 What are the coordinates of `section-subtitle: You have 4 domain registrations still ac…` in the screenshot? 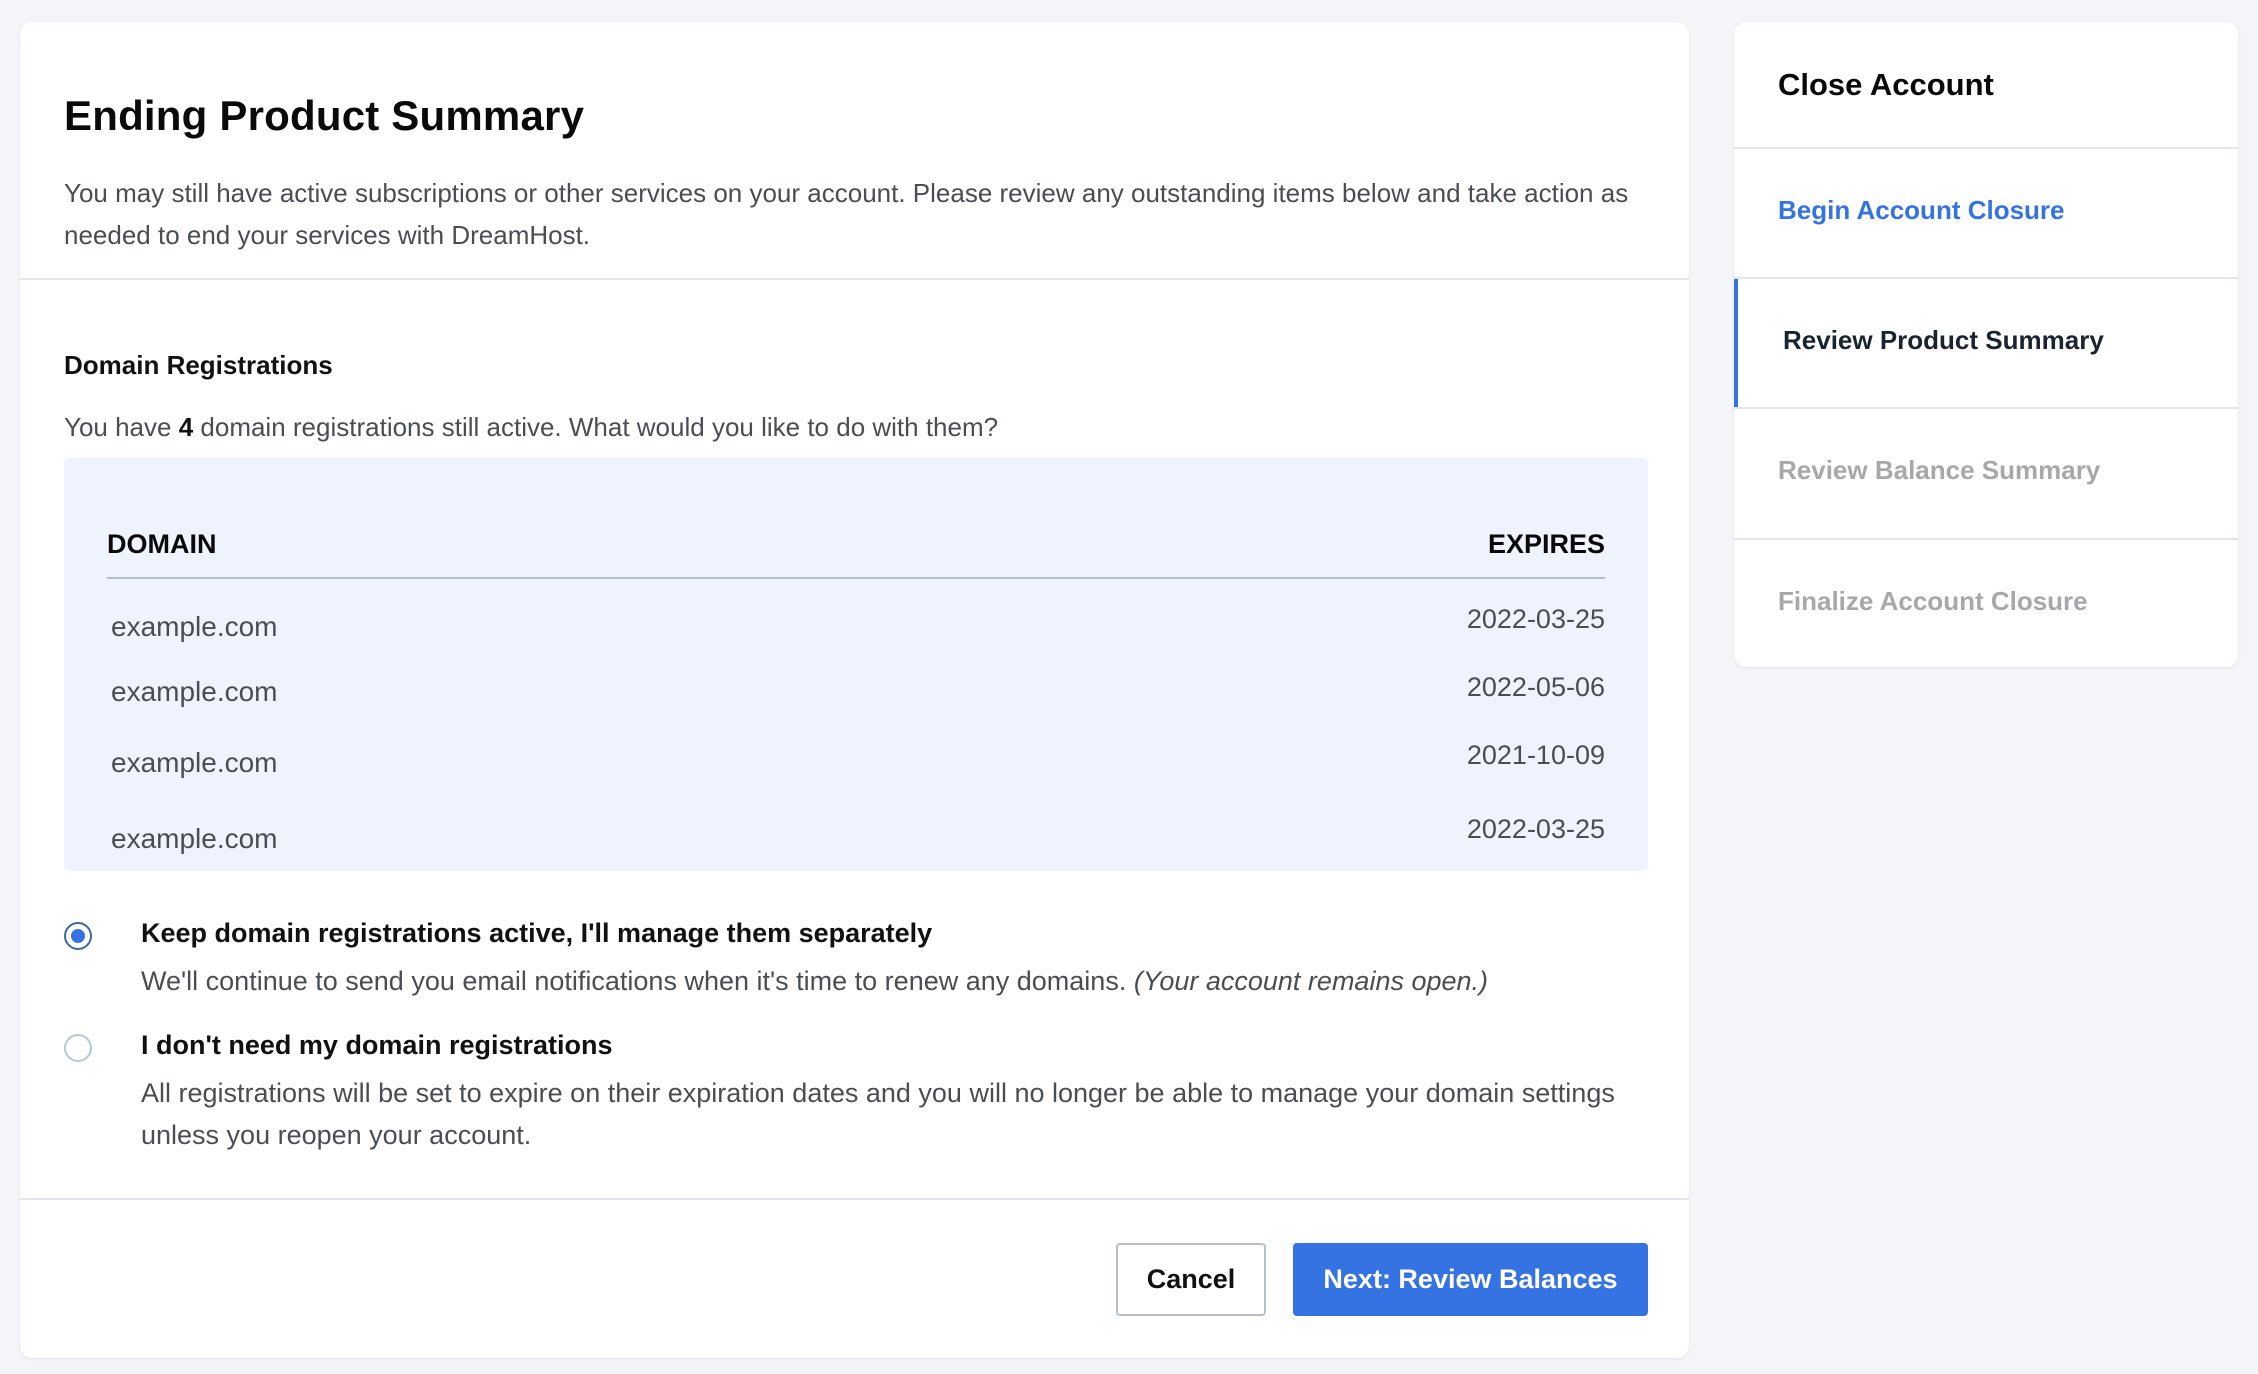 It's located at (531, 427).